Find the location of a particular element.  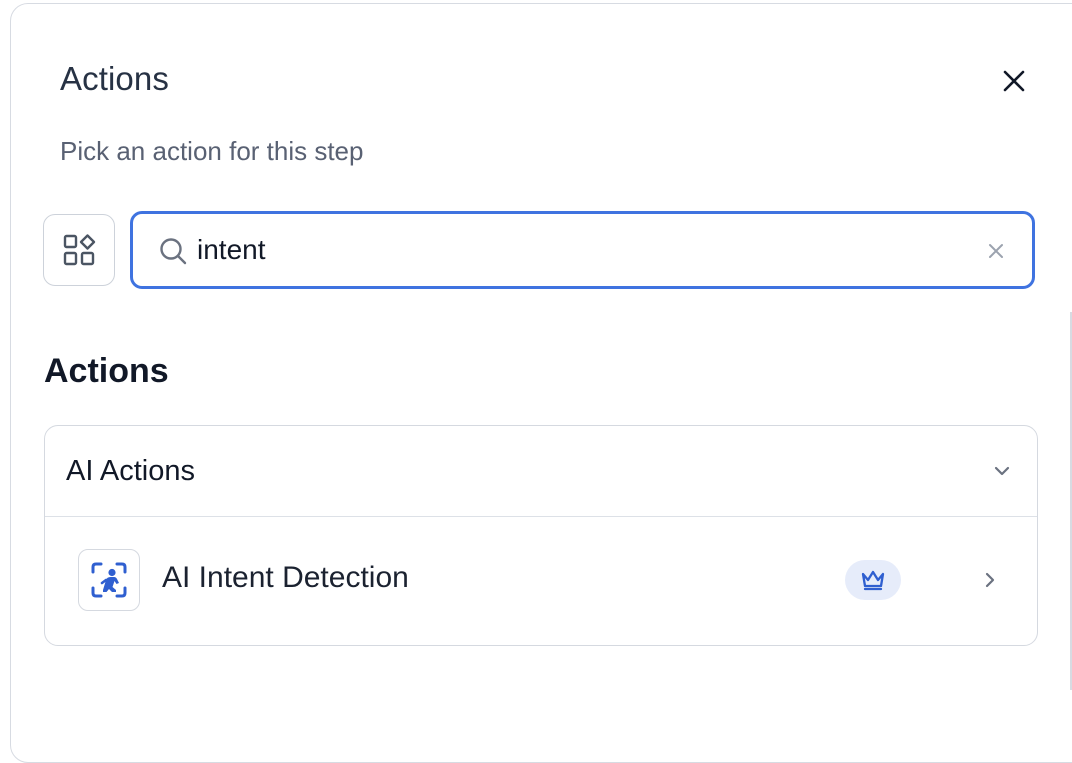

apps-toggle-button is located at coordinates (79, 250).